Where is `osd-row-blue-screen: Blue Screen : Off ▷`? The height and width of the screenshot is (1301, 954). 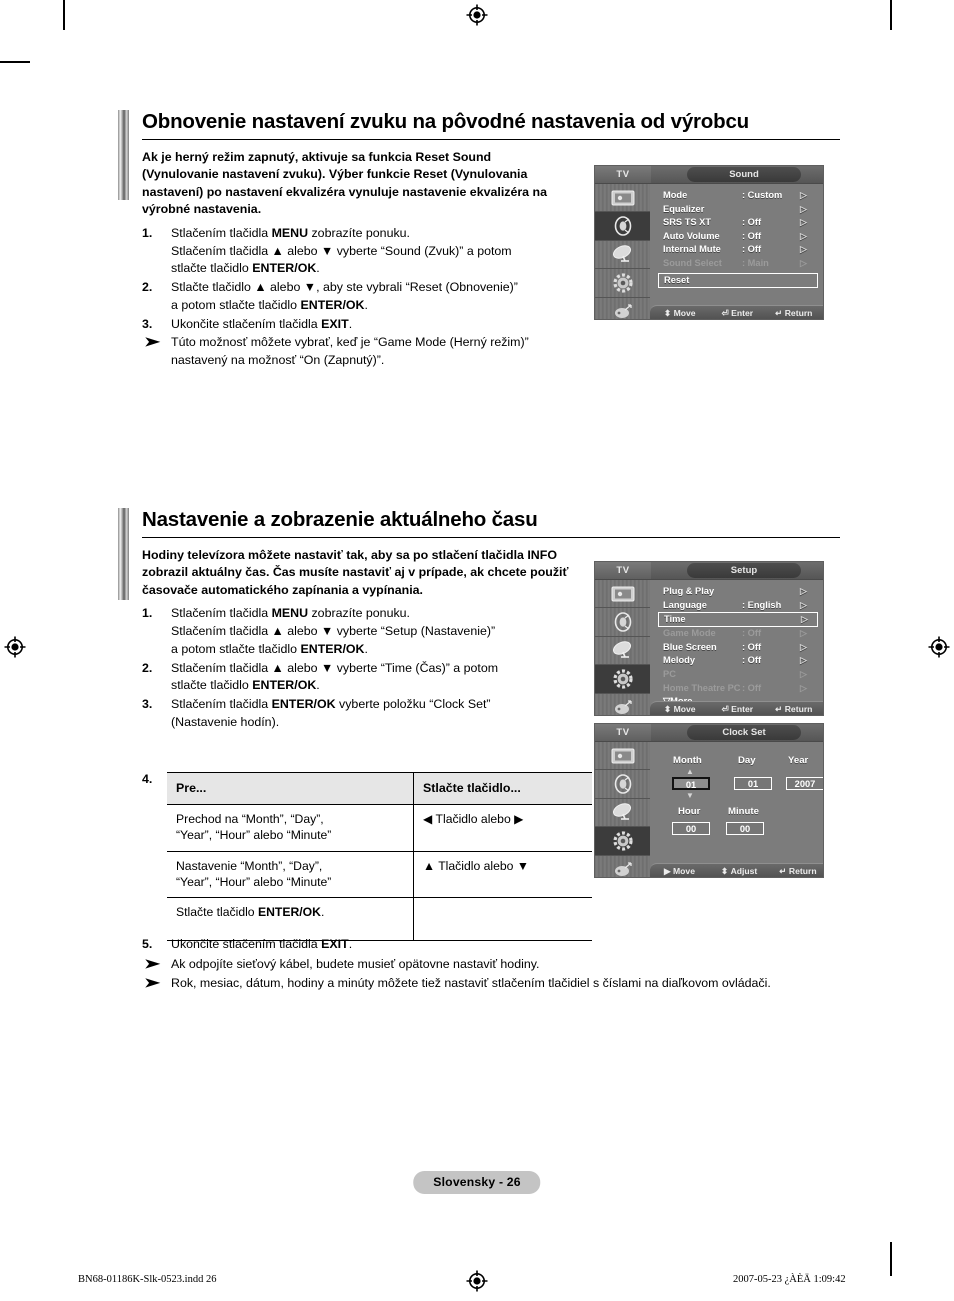 osd-row-blue-screen: Blue Screen : Off ▷ is located at coordinates (736, 648).